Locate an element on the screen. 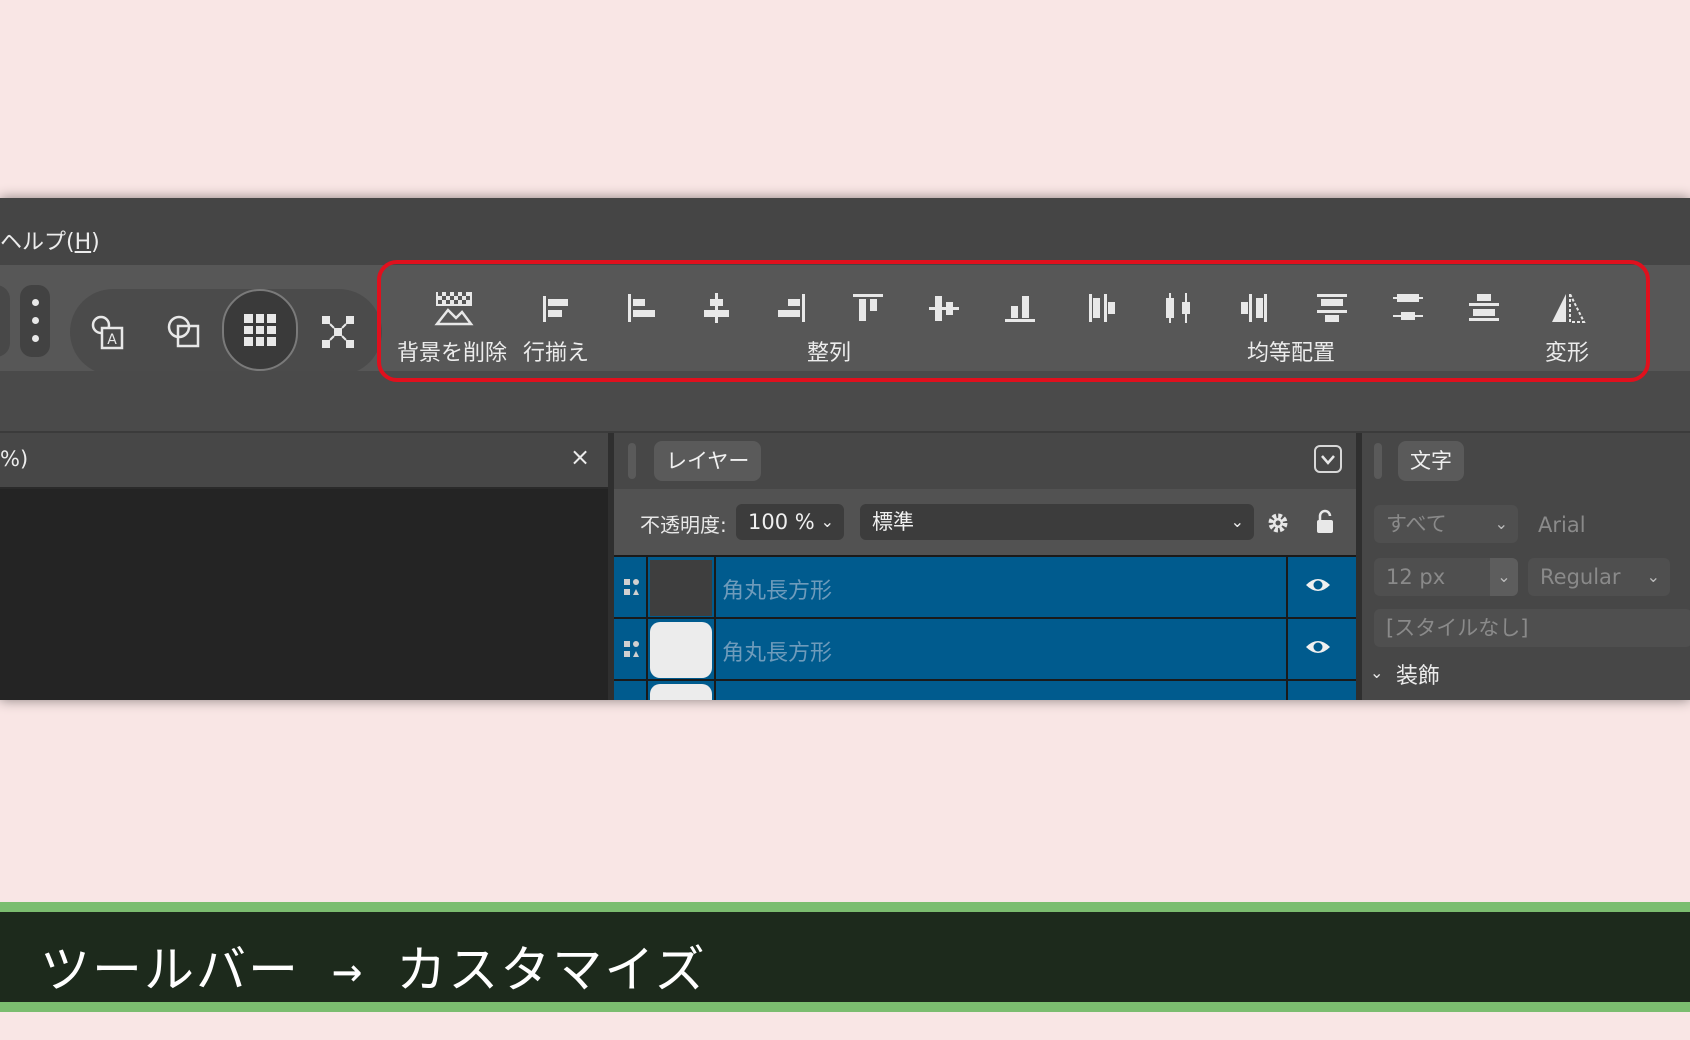 The width and height of the screenshot is (1690, 1040). align-bottom-icon is located at coordinates (1020, 309).